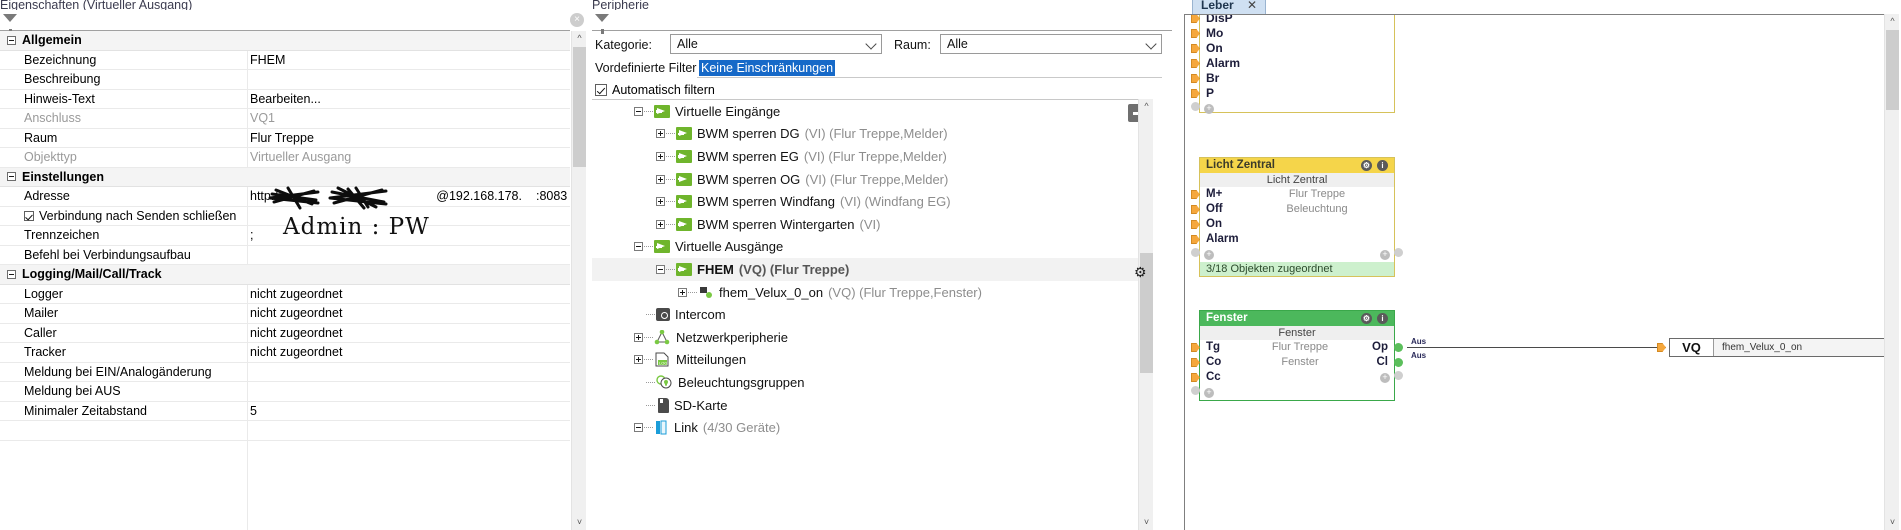 This screenshot has width=1901, height=530. I want to click on tree-node: BWM sperren OG (VI) (Flur Treppe,Melder), so click(865, 179).